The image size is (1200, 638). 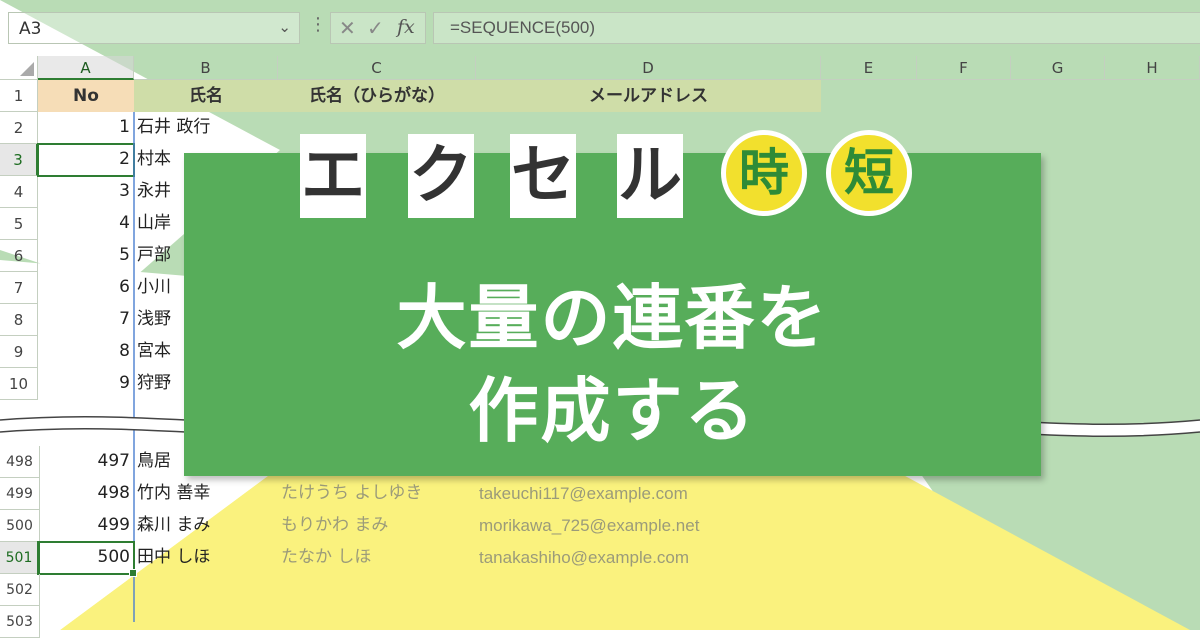 I want to click on cell-no: 9, so click(x=86, y=384).